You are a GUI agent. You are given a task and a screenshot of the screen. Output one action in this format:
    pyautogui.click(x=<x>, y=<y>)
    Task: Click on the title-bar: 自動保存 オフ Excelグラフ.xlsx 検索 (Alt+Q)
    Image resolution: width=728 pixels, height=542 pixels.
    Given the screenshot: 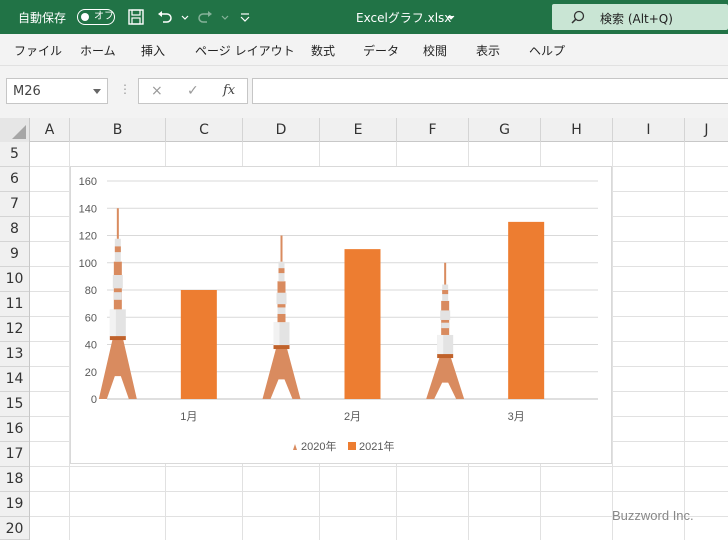 What is the action you would take?
    pyautogui.click(x=364, y=17)
    